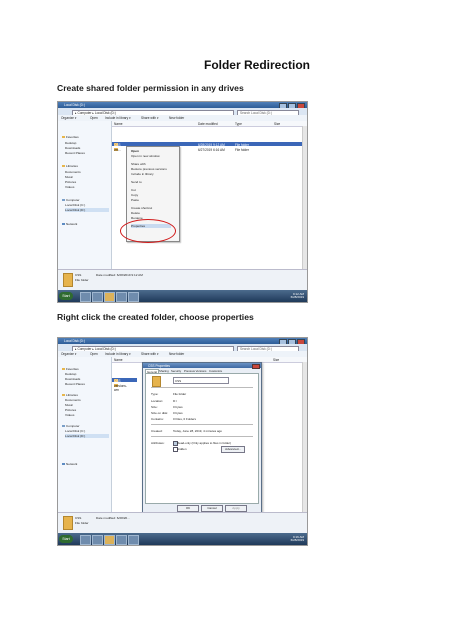  Describe the element at coordinates (124, 380) in the screenshot. I see `file-row-css: CSS` at that location.